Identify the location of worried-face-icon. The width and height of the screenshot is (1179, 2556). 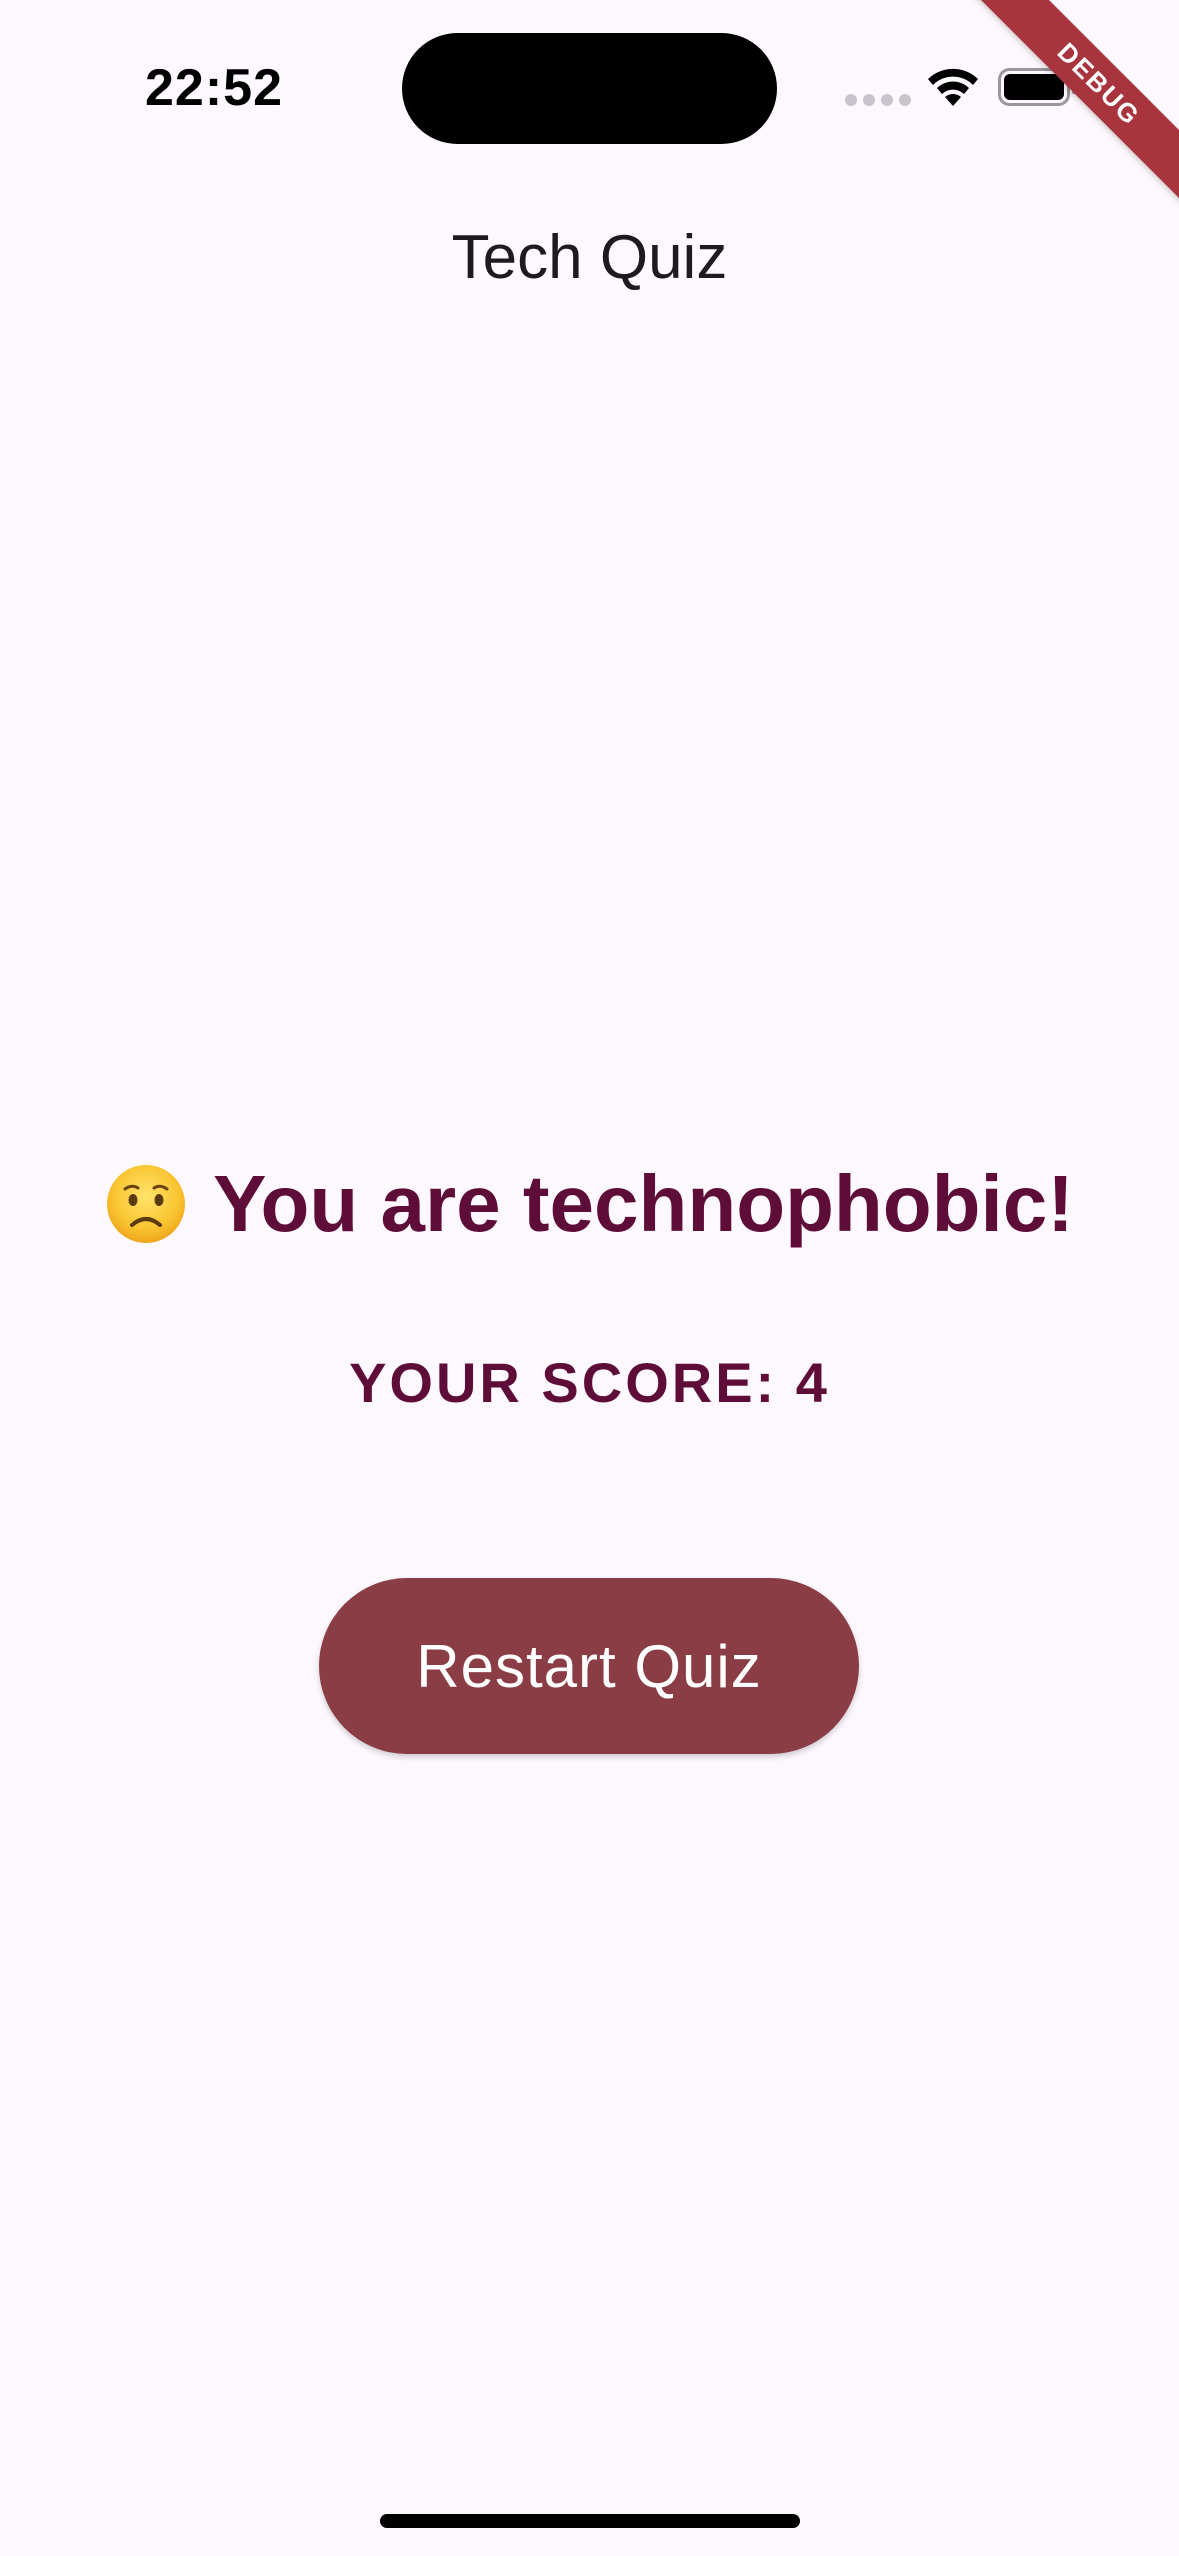
(146, 1204).